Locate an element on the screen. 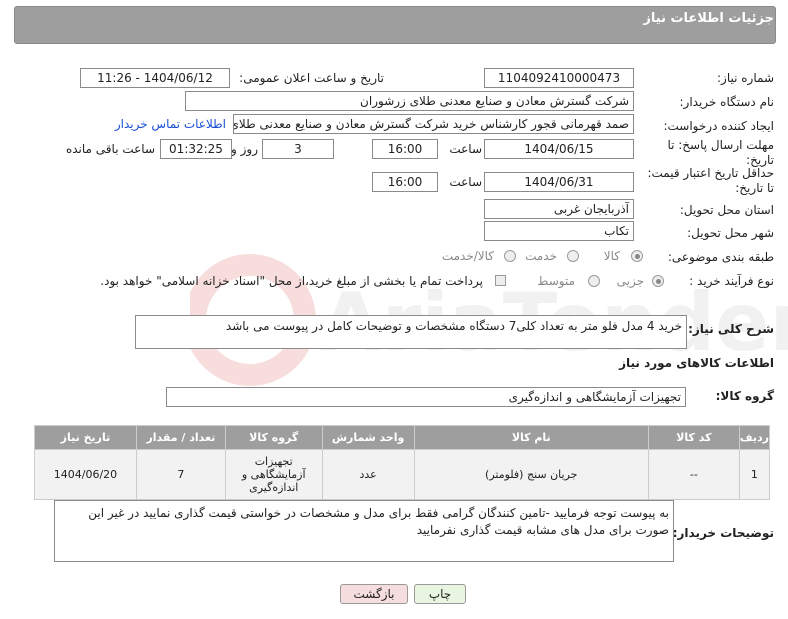 This screenshot has width=788, height=619. city-field: تکاب is located at coordinates (559, 231).